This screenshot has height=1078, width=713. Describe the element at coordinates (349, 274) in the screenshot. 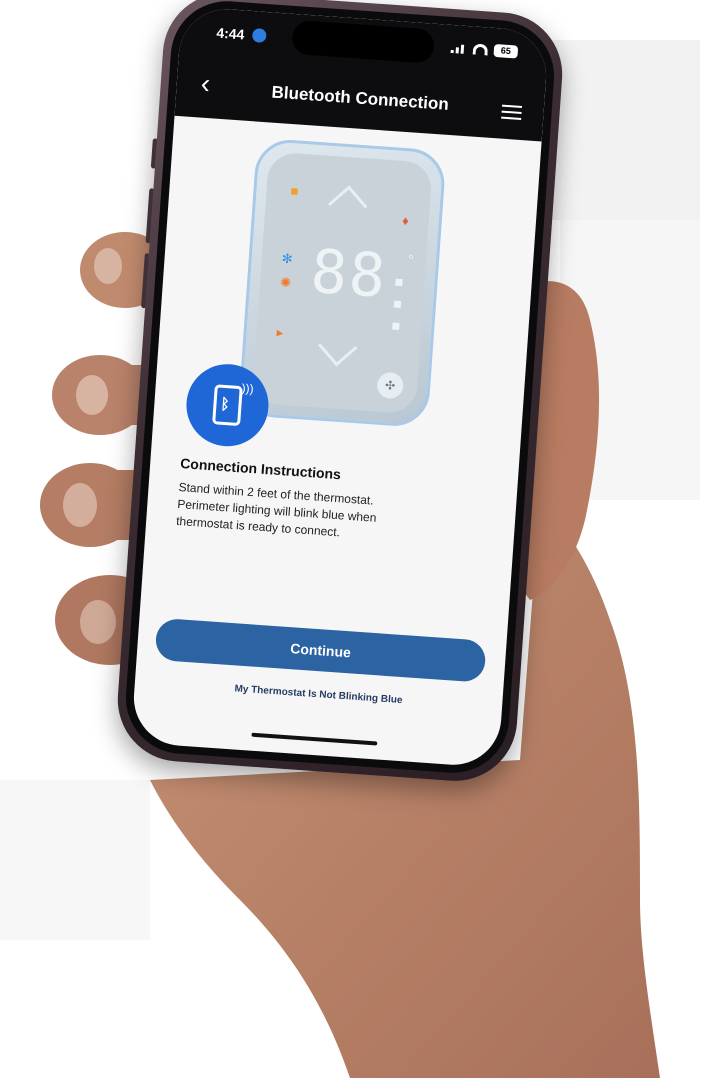

I see `thermostat-display: 88` at that location.